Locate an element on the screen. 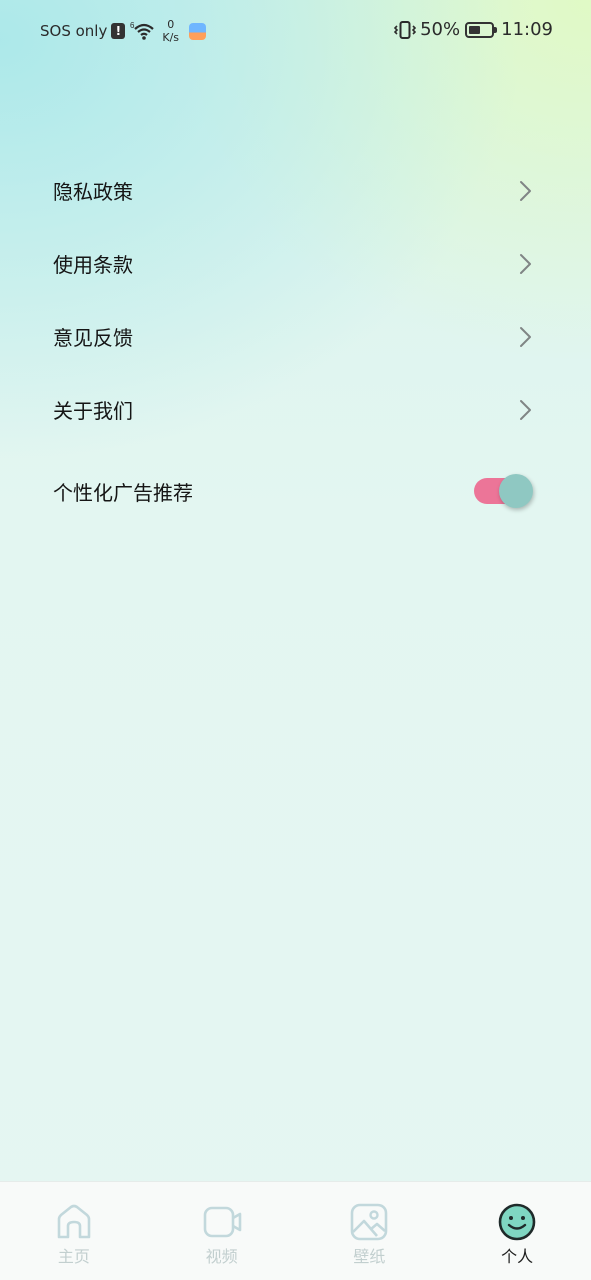 The image size is (591, 1280). menu-item-personalized-ads: 个性化广告推荐 is located at coordinates (295, 491).